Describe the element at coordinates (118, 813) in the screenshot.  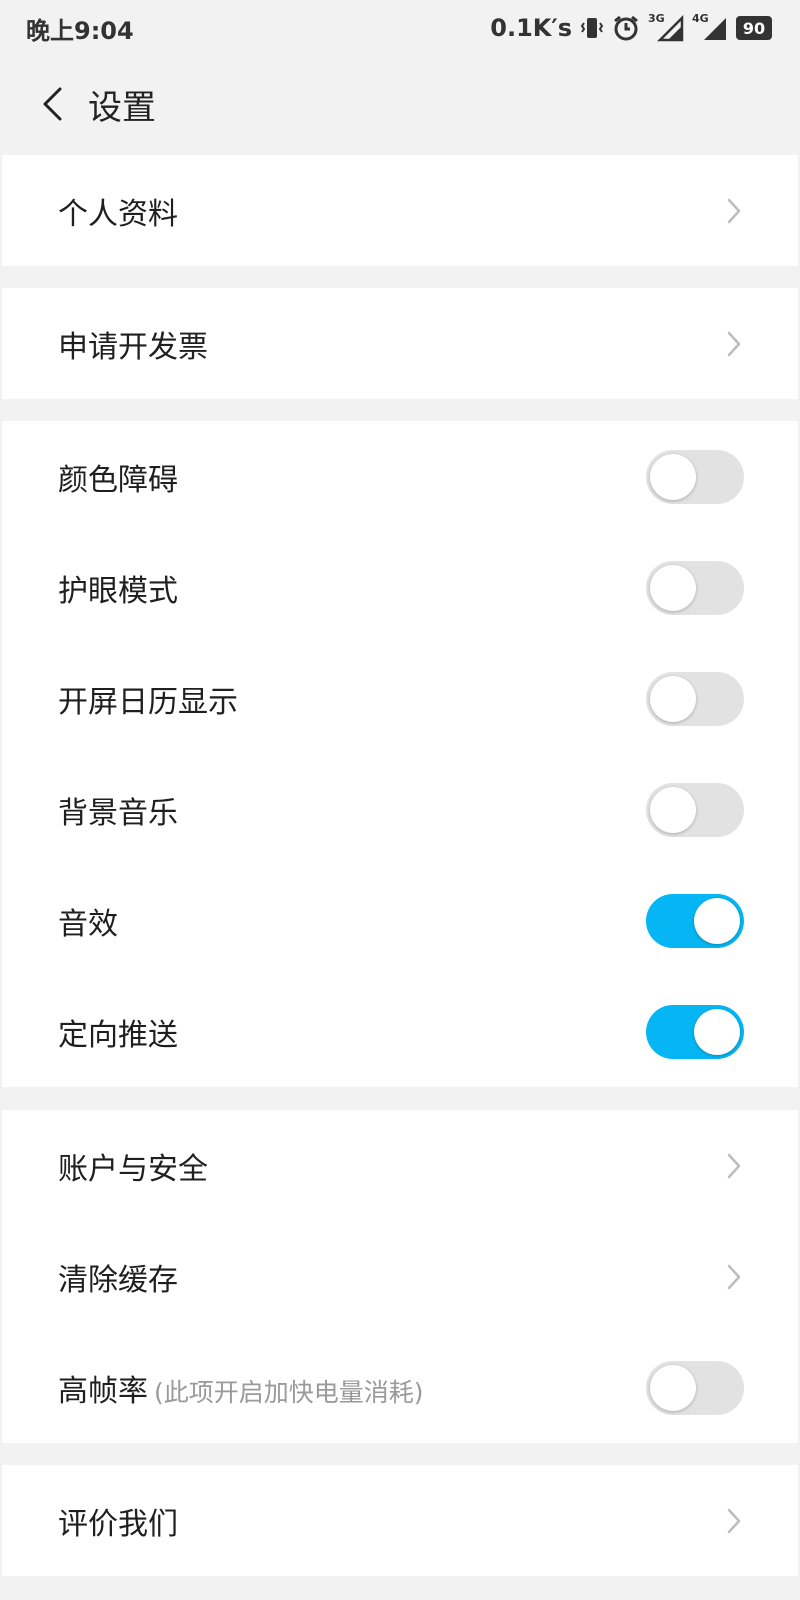
I see `settings-item-label: 背景音乐` at that location.